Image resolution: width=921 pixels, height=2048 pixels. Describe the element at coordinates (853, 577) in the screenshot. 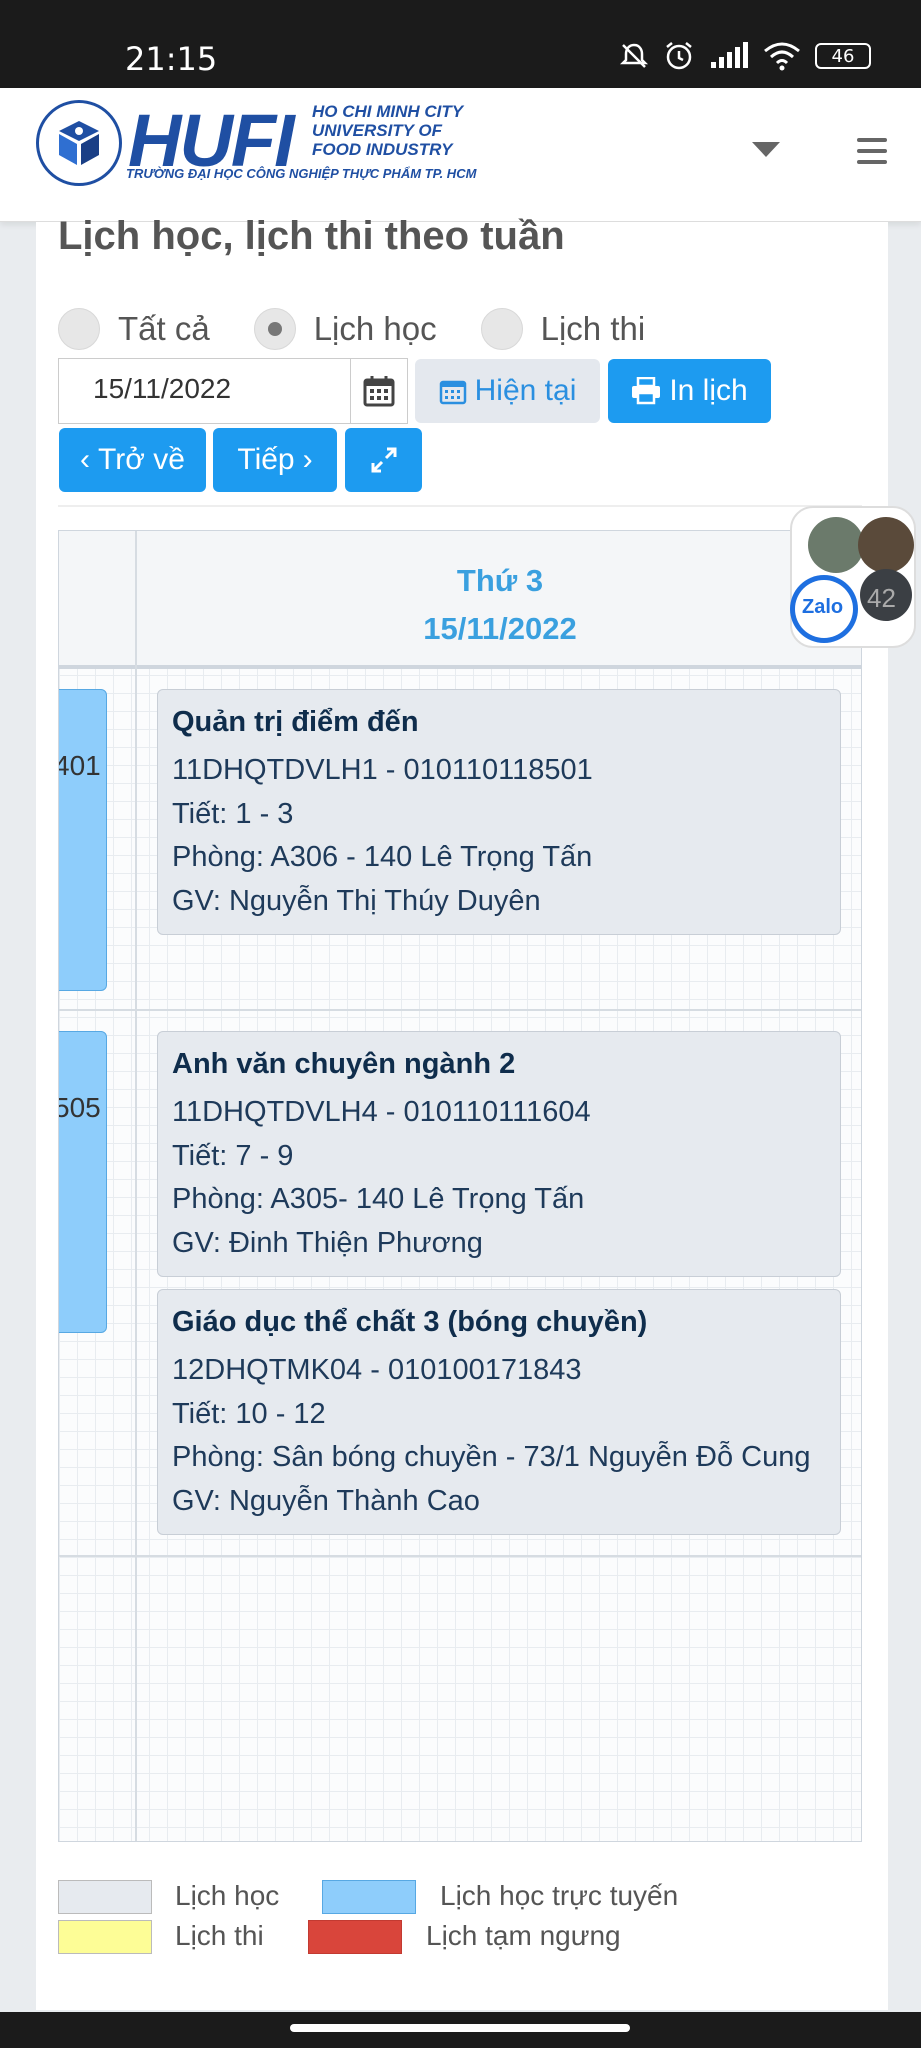

I see `zalo-bubble-icon` at that location.